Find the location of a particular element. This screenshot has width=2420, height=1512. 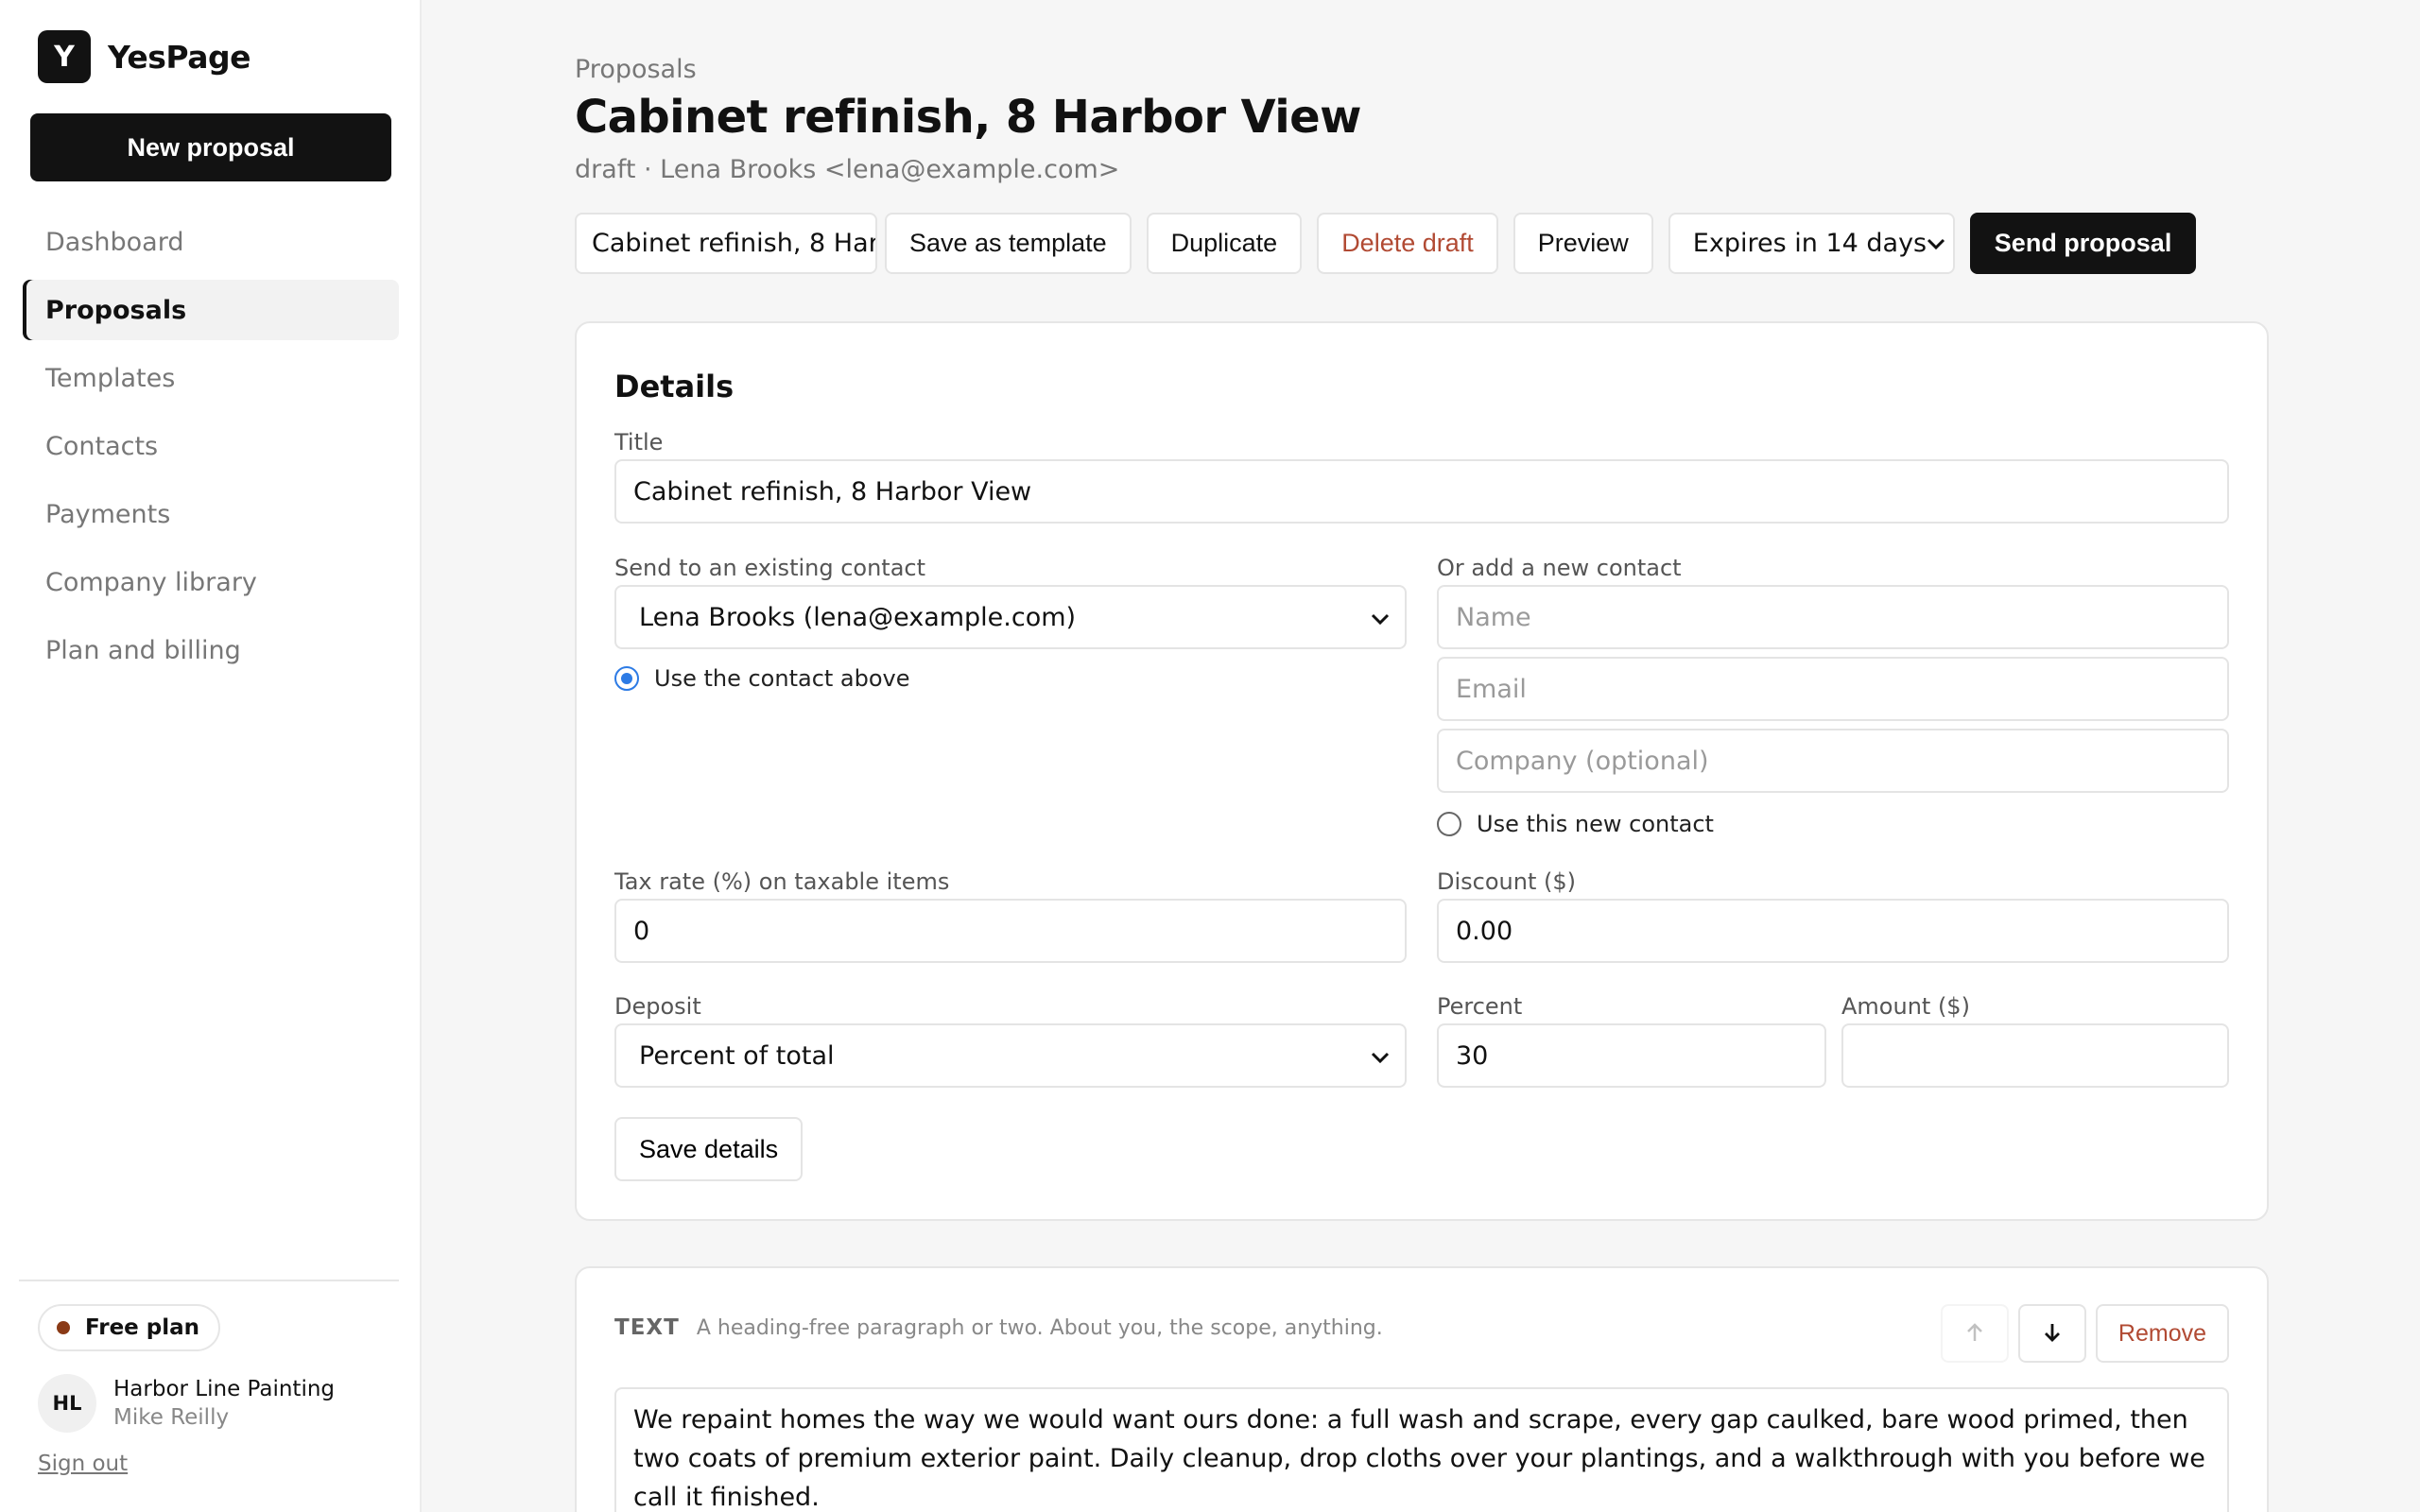

deposit-label: Deposit is located at coordinates (657, 1006).